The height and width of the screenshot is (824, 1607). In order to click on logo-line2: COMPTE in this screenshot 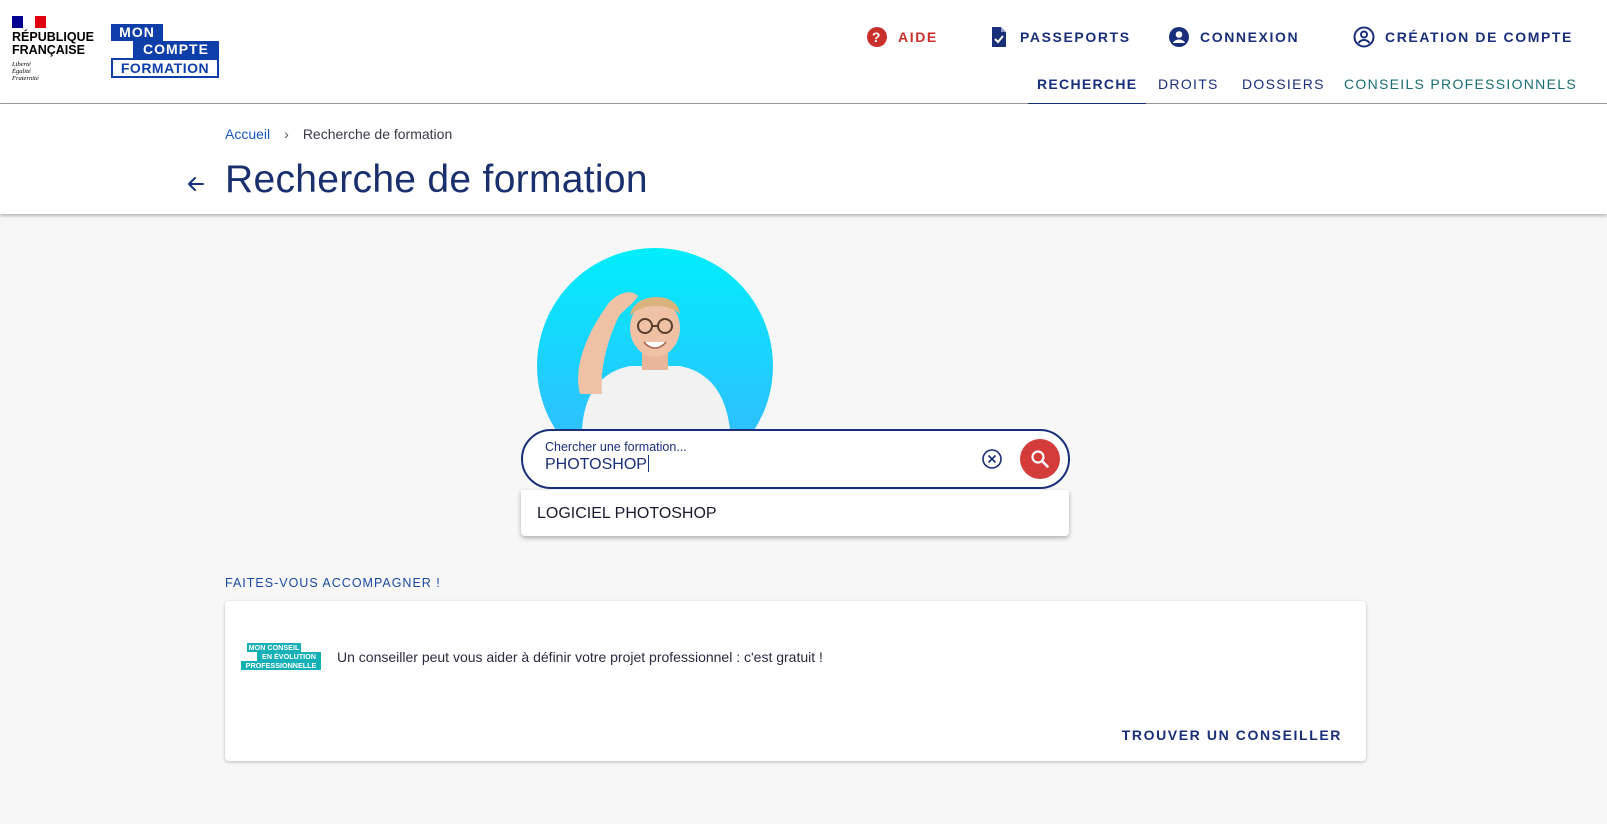, I will do `click(176, 49)`.